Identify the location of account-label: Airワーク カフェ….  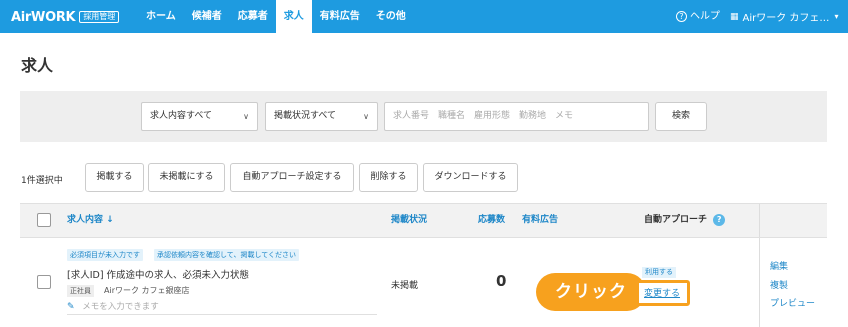
(786, 18).